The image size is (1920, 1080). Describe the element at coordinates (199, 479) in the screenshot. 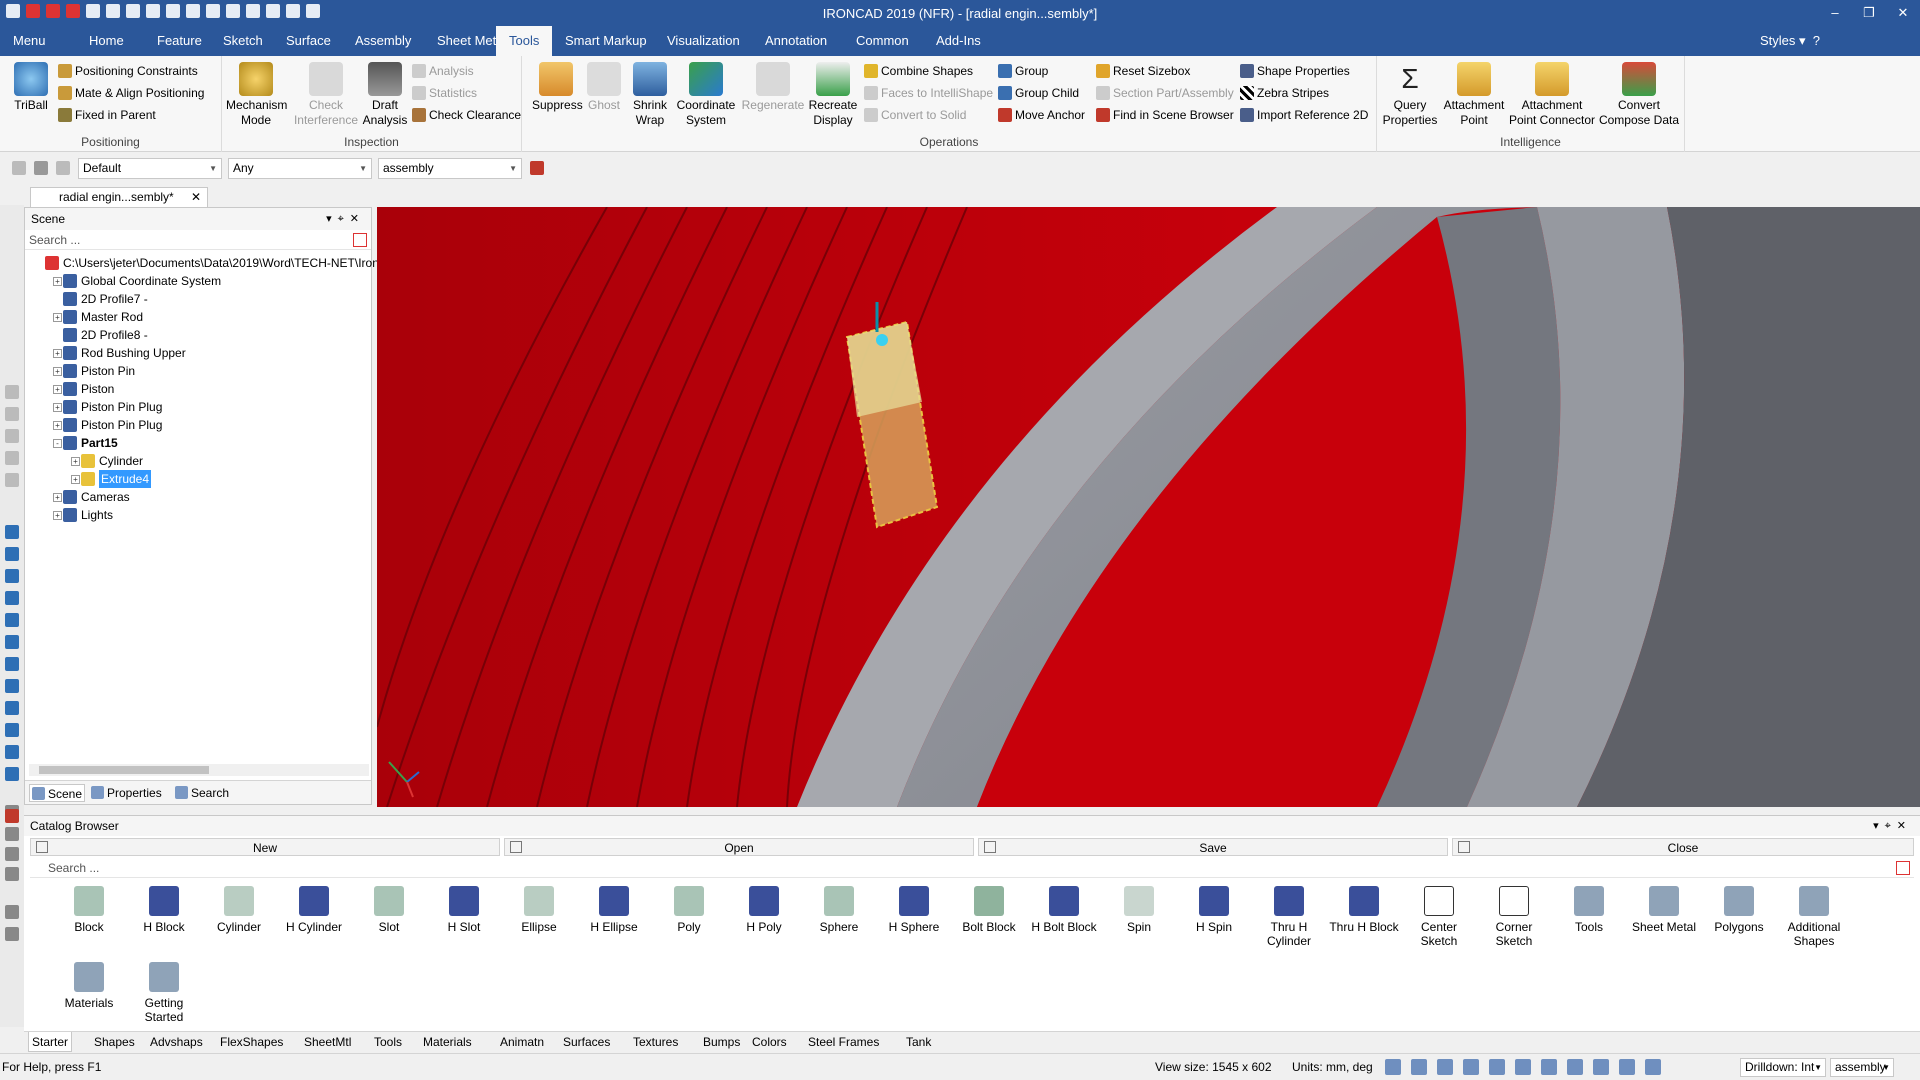

I see `tree-node: + Extrude4` at that location.